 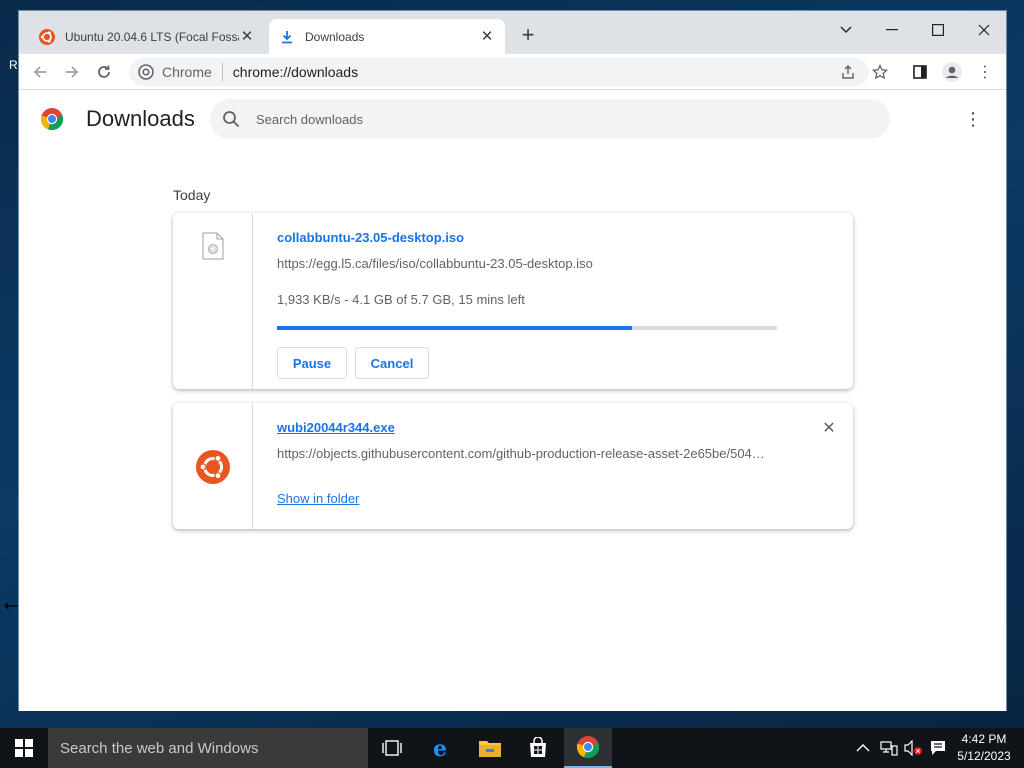 What do you see at coordinates (213, 246) in the screenshot?
I see `file-icon` at bounding box center [213, 246].